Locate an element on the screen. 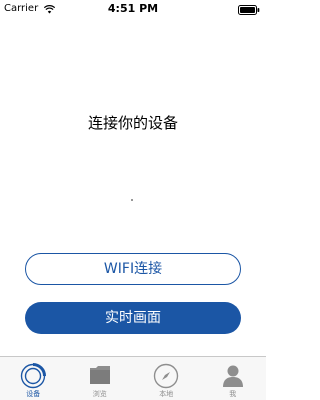 This screenshot has height=400, width=320. tab-label-device: 设备 is located at coordinates (33, 394).